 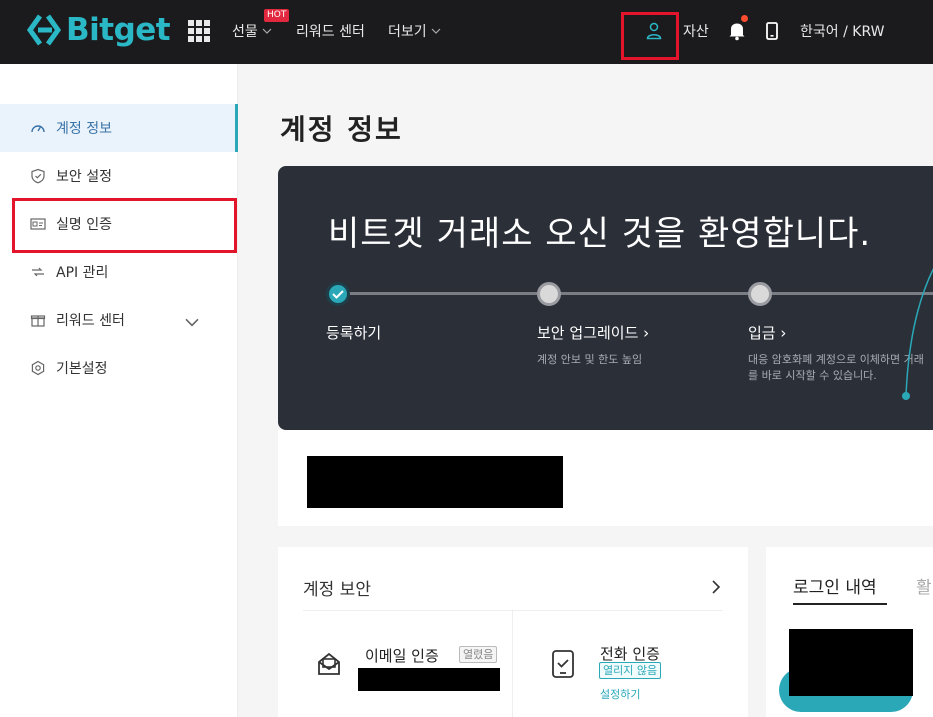 I want to click on check-icon, so click(x=338, y=294).